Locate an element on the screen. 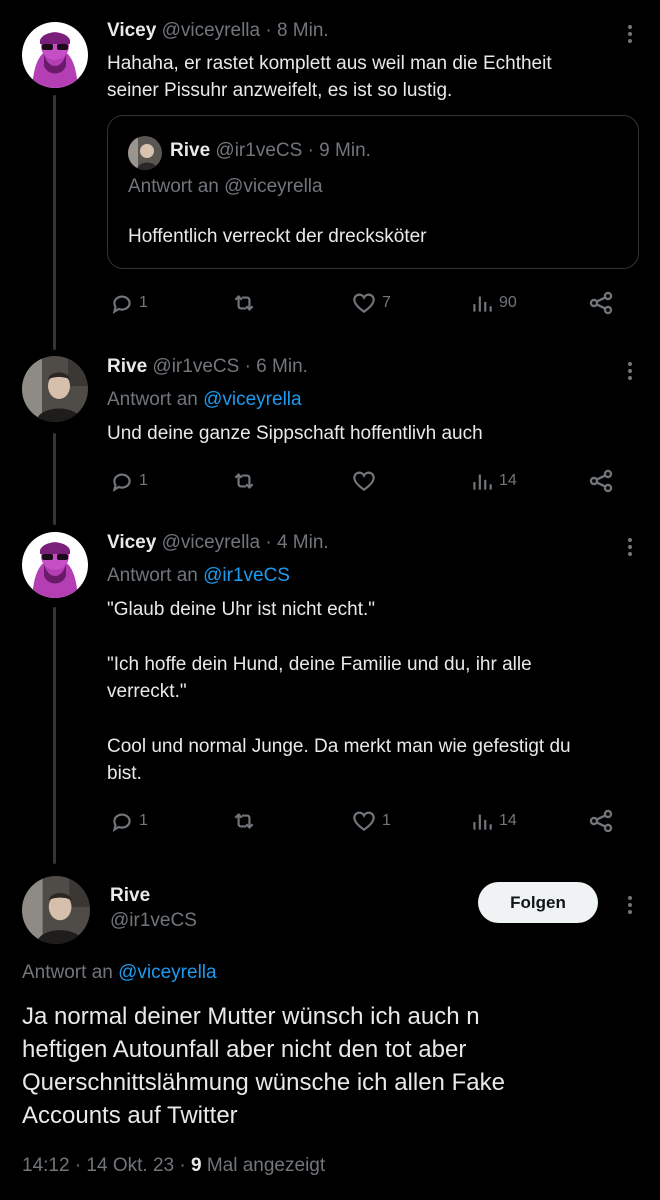  tweet-paragraph: "Glaub deine Uhr ist nicht echt." is located at coordinates (241, 609).